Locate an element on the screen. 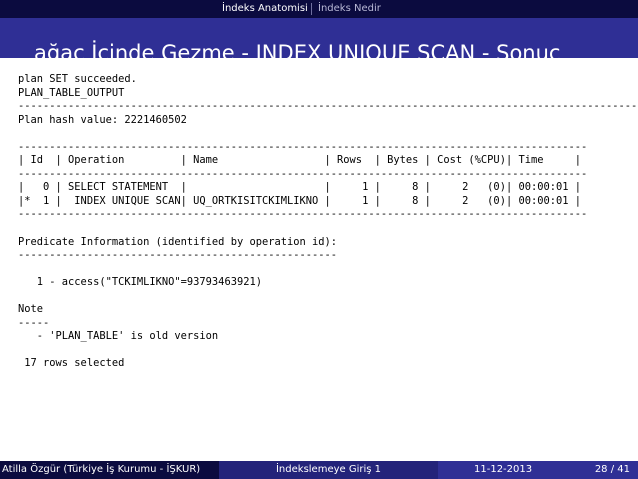 The width and height of the screenshot is (638, 479). footer-author: Atilla Özgür (Türkiye İş Kurumu - İŞKUR) is located at coordinates (109, 470).